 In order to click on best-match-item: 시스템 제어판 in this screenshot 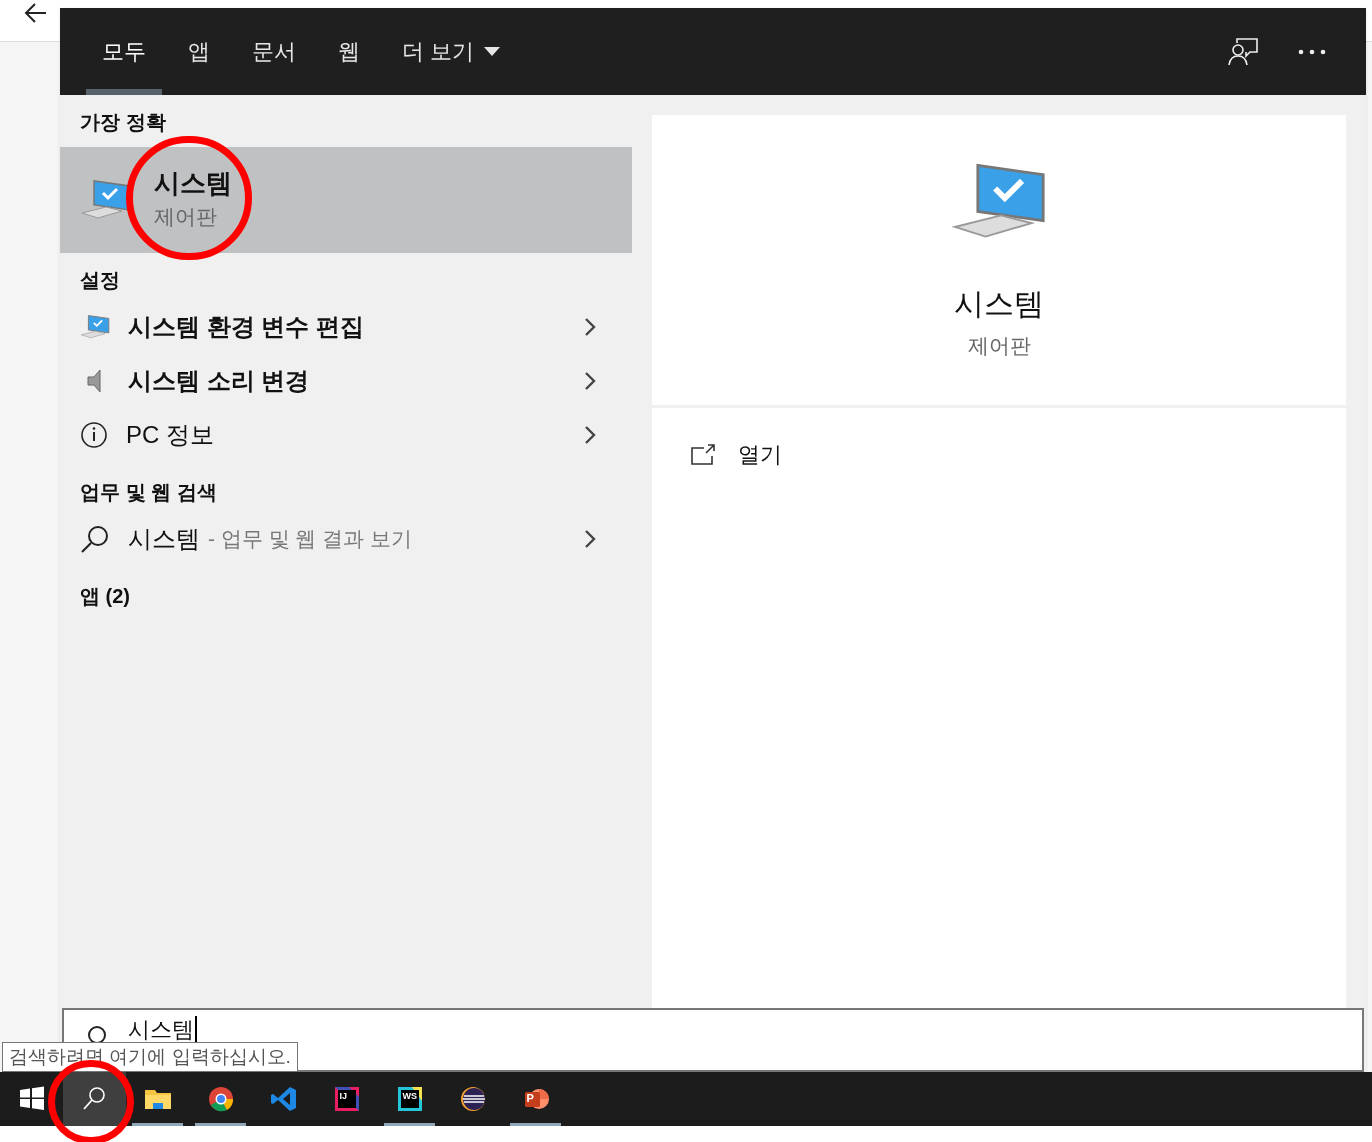, I will do `click(346, 200)`.